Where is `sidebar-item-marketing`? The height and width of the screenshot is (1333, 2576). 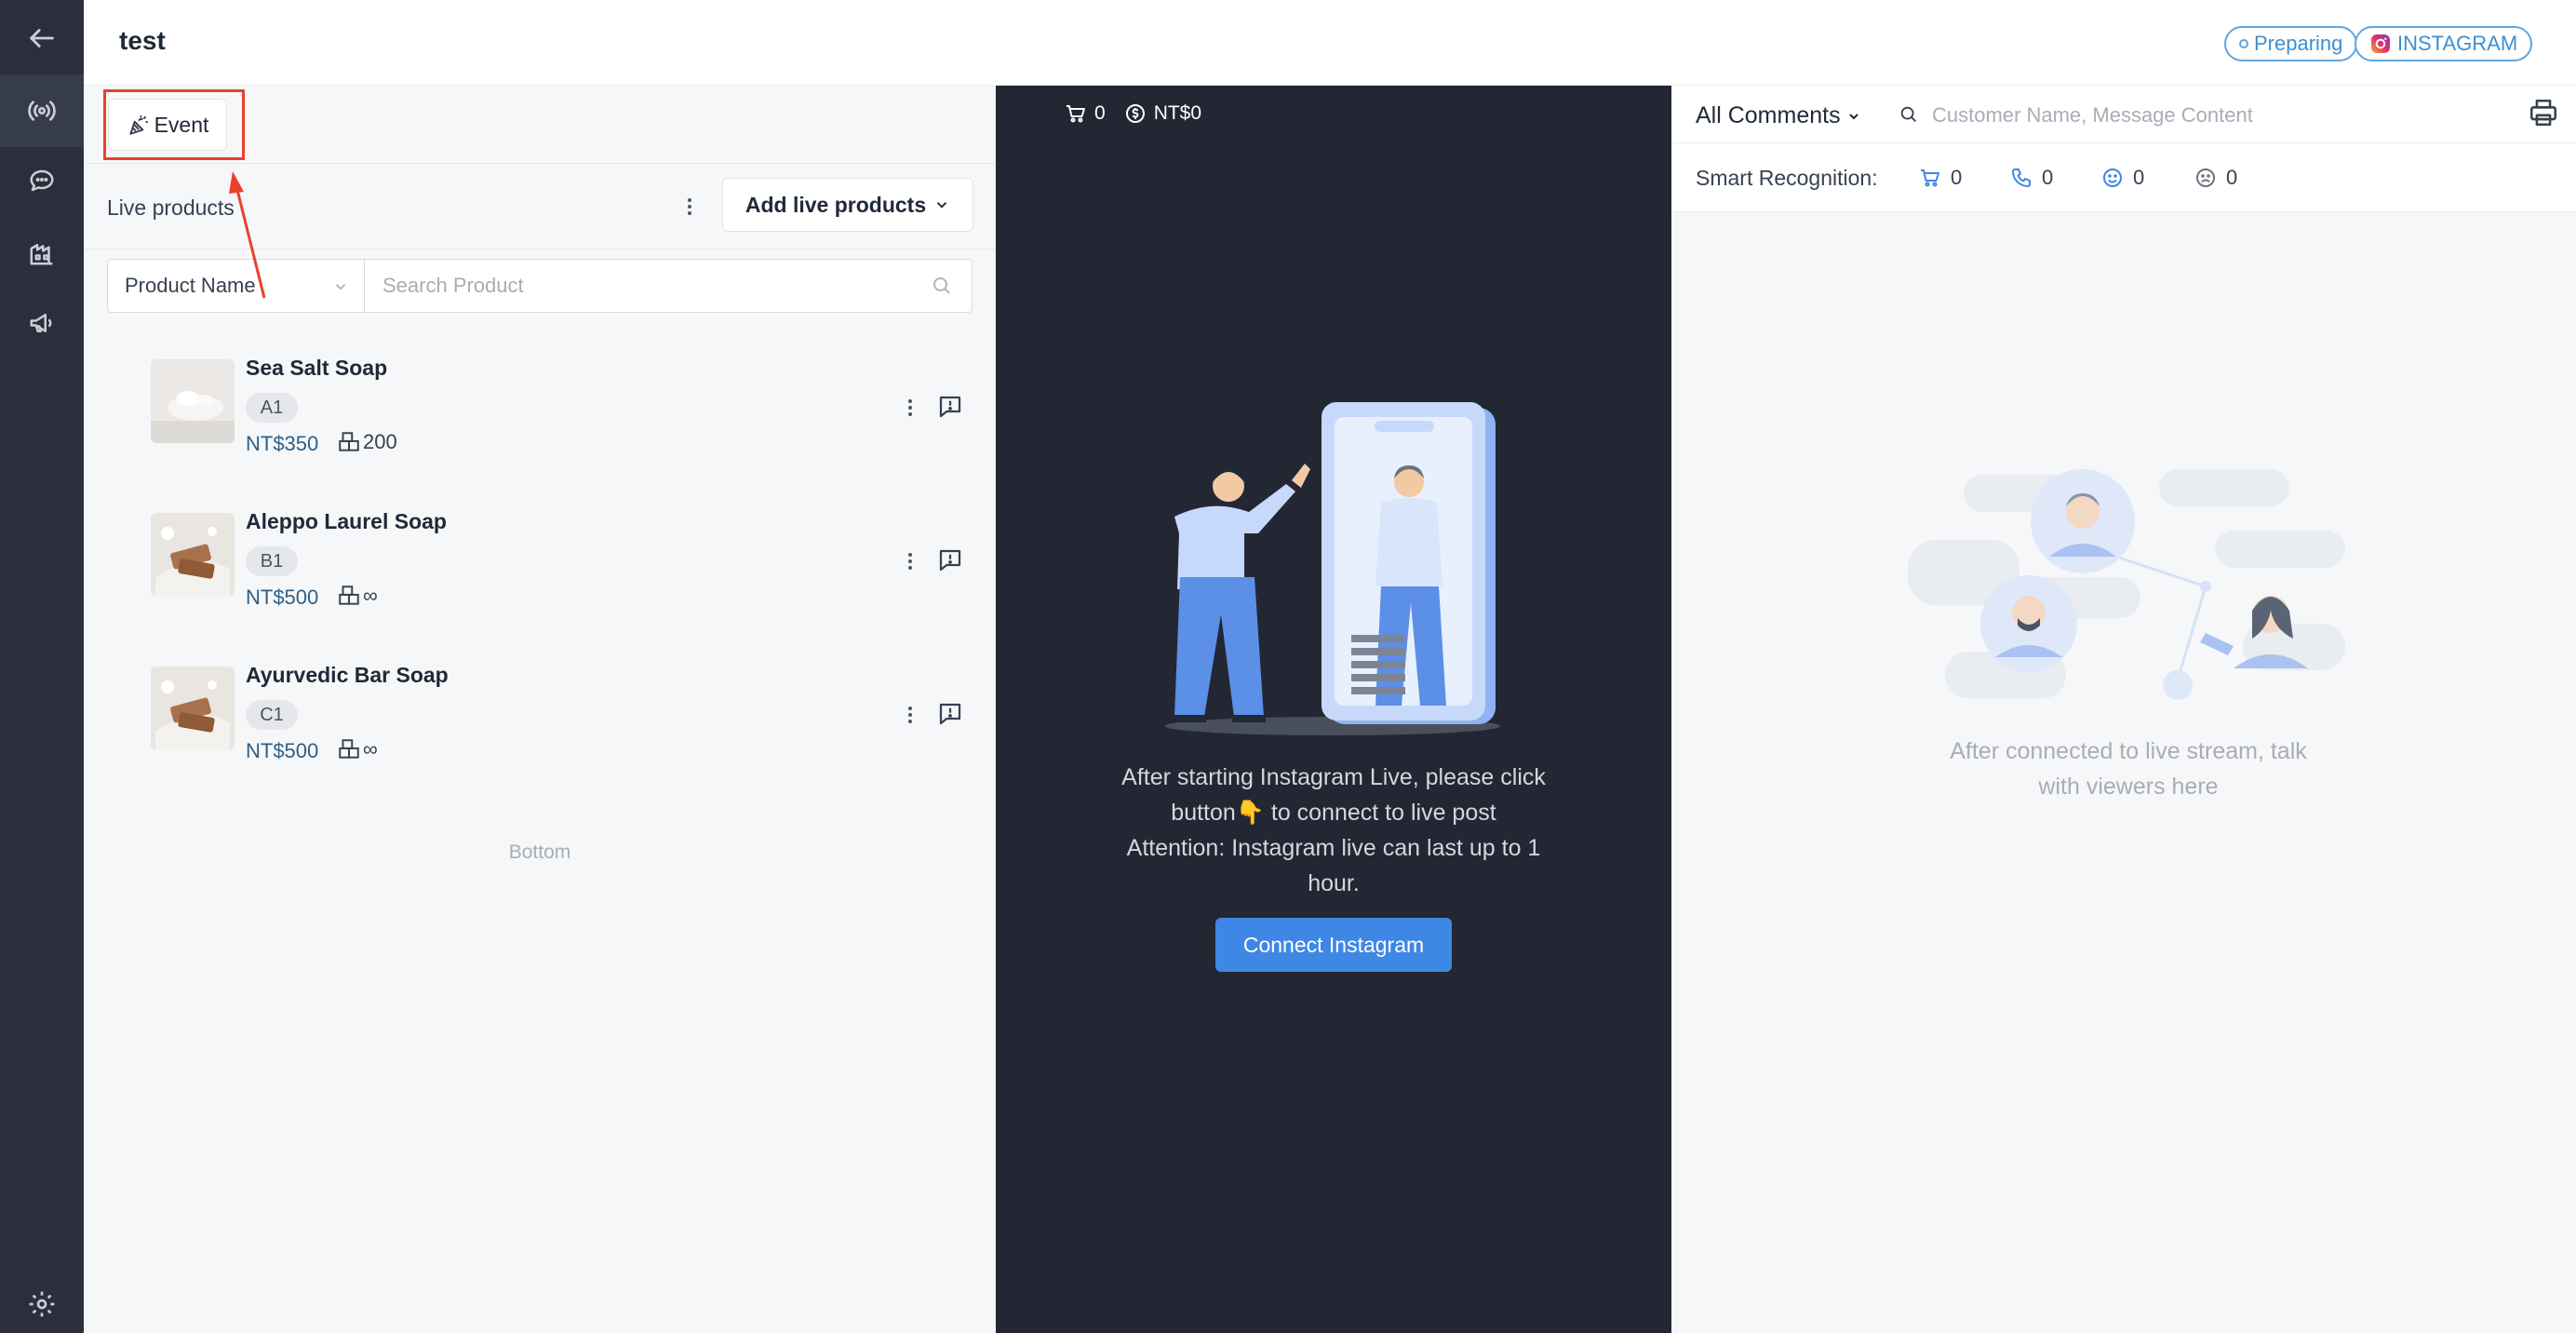 sidebar-item-marketing is located at coordinates (42, 323).